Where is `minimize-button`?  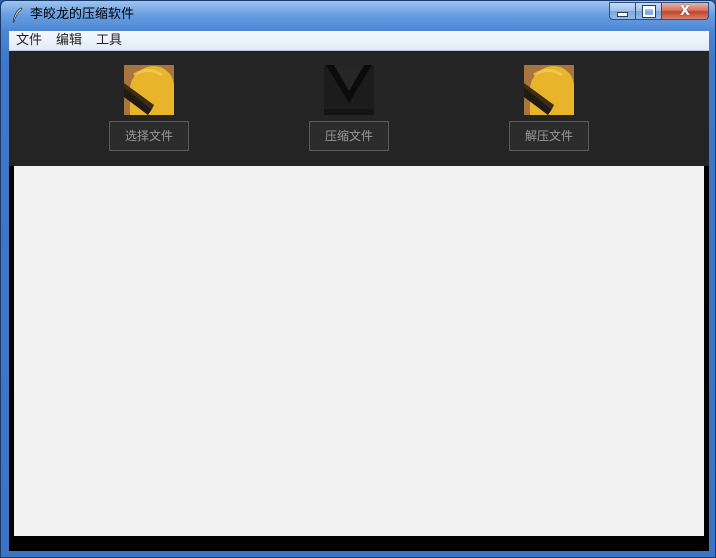 minimize-button is located at coordinates (622, 11).